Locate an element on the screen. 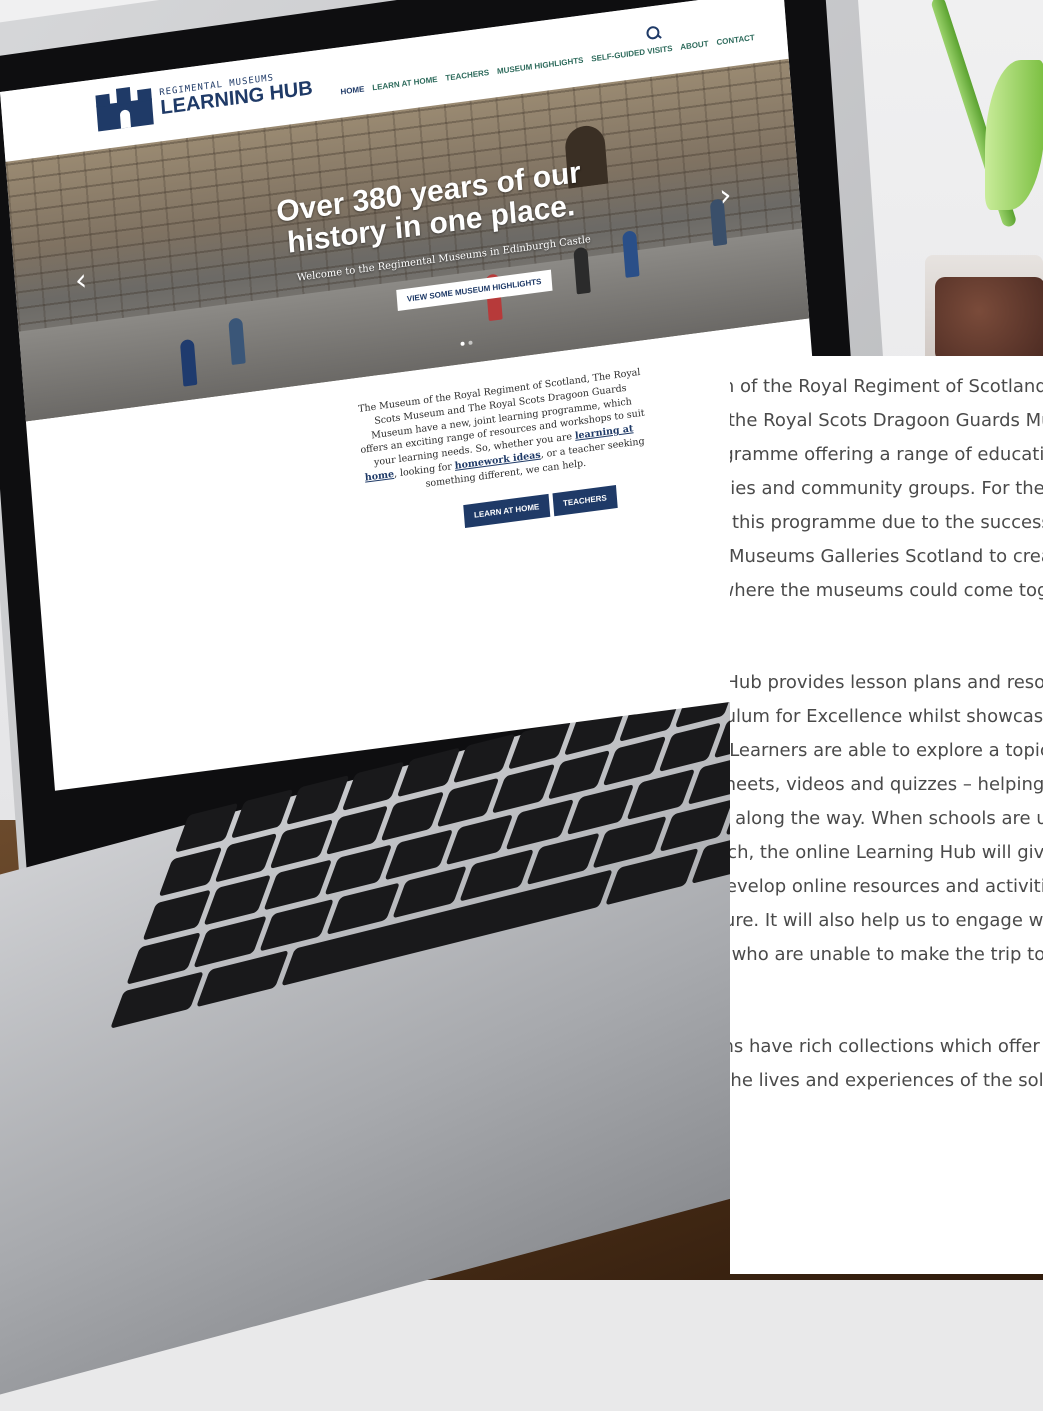 The height and width of the screenshot is (1411, 1043). search-icon is located at coordinates (653, 33).